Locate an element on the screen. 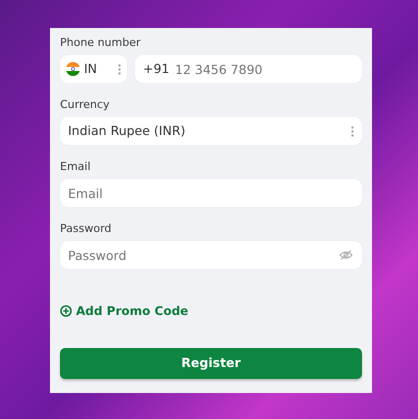  register-button: Register is located at coordinates (211, 363).